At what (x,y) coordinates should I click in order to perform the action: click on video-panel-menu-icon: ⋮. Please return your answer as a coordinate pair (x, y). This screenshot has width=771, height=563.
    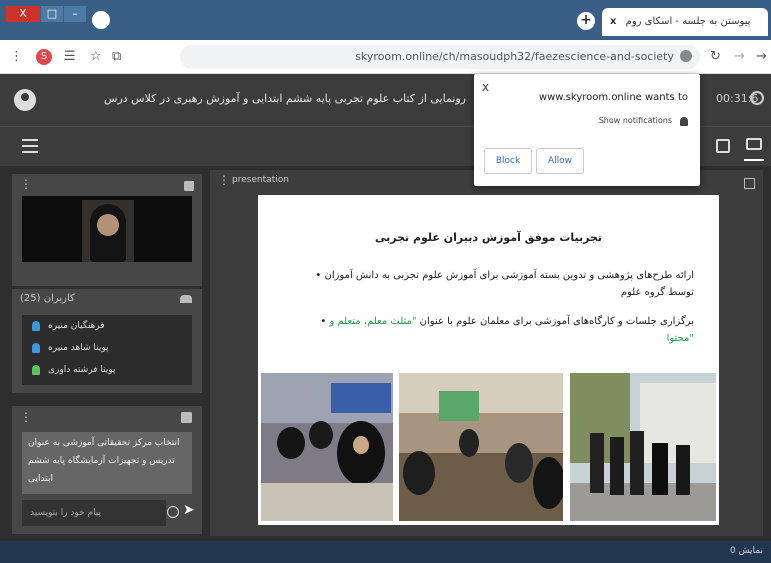
    Looking at the image, I should click on (26, 184).